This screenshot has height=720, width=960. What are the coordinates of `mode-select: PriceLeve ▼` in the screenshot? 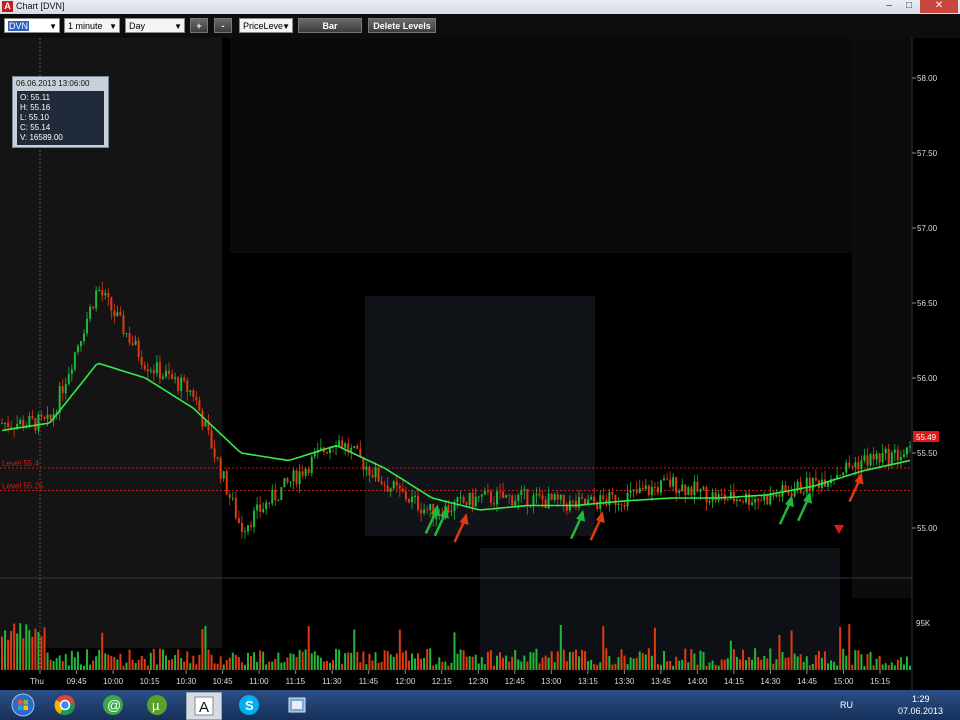 It's located at (266, 25).